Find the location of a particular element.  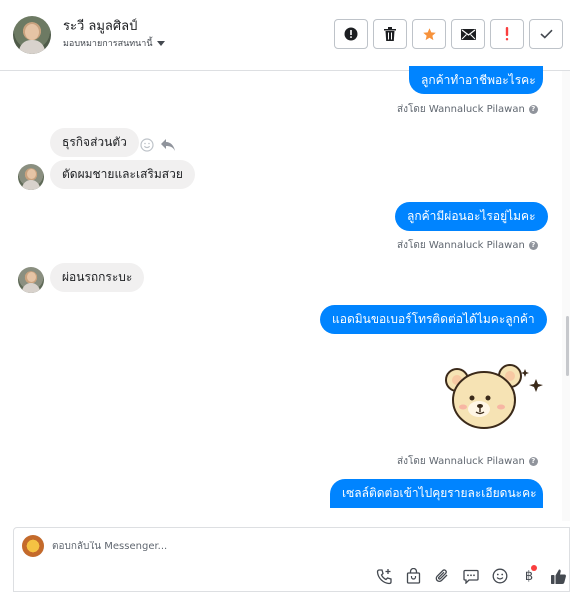

delete-button is located at coordinates (390, 34).